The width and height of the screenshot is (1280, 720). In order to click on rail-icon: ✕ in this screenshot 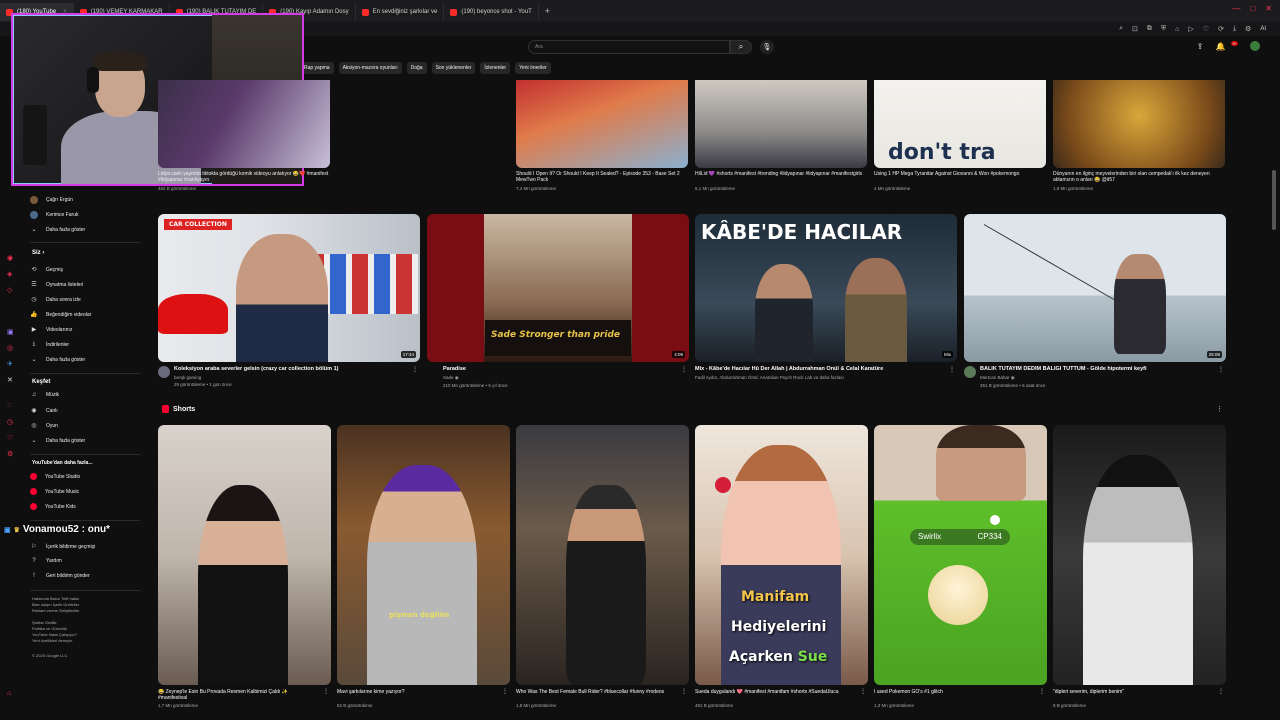, I will do `click(10, 380)`.